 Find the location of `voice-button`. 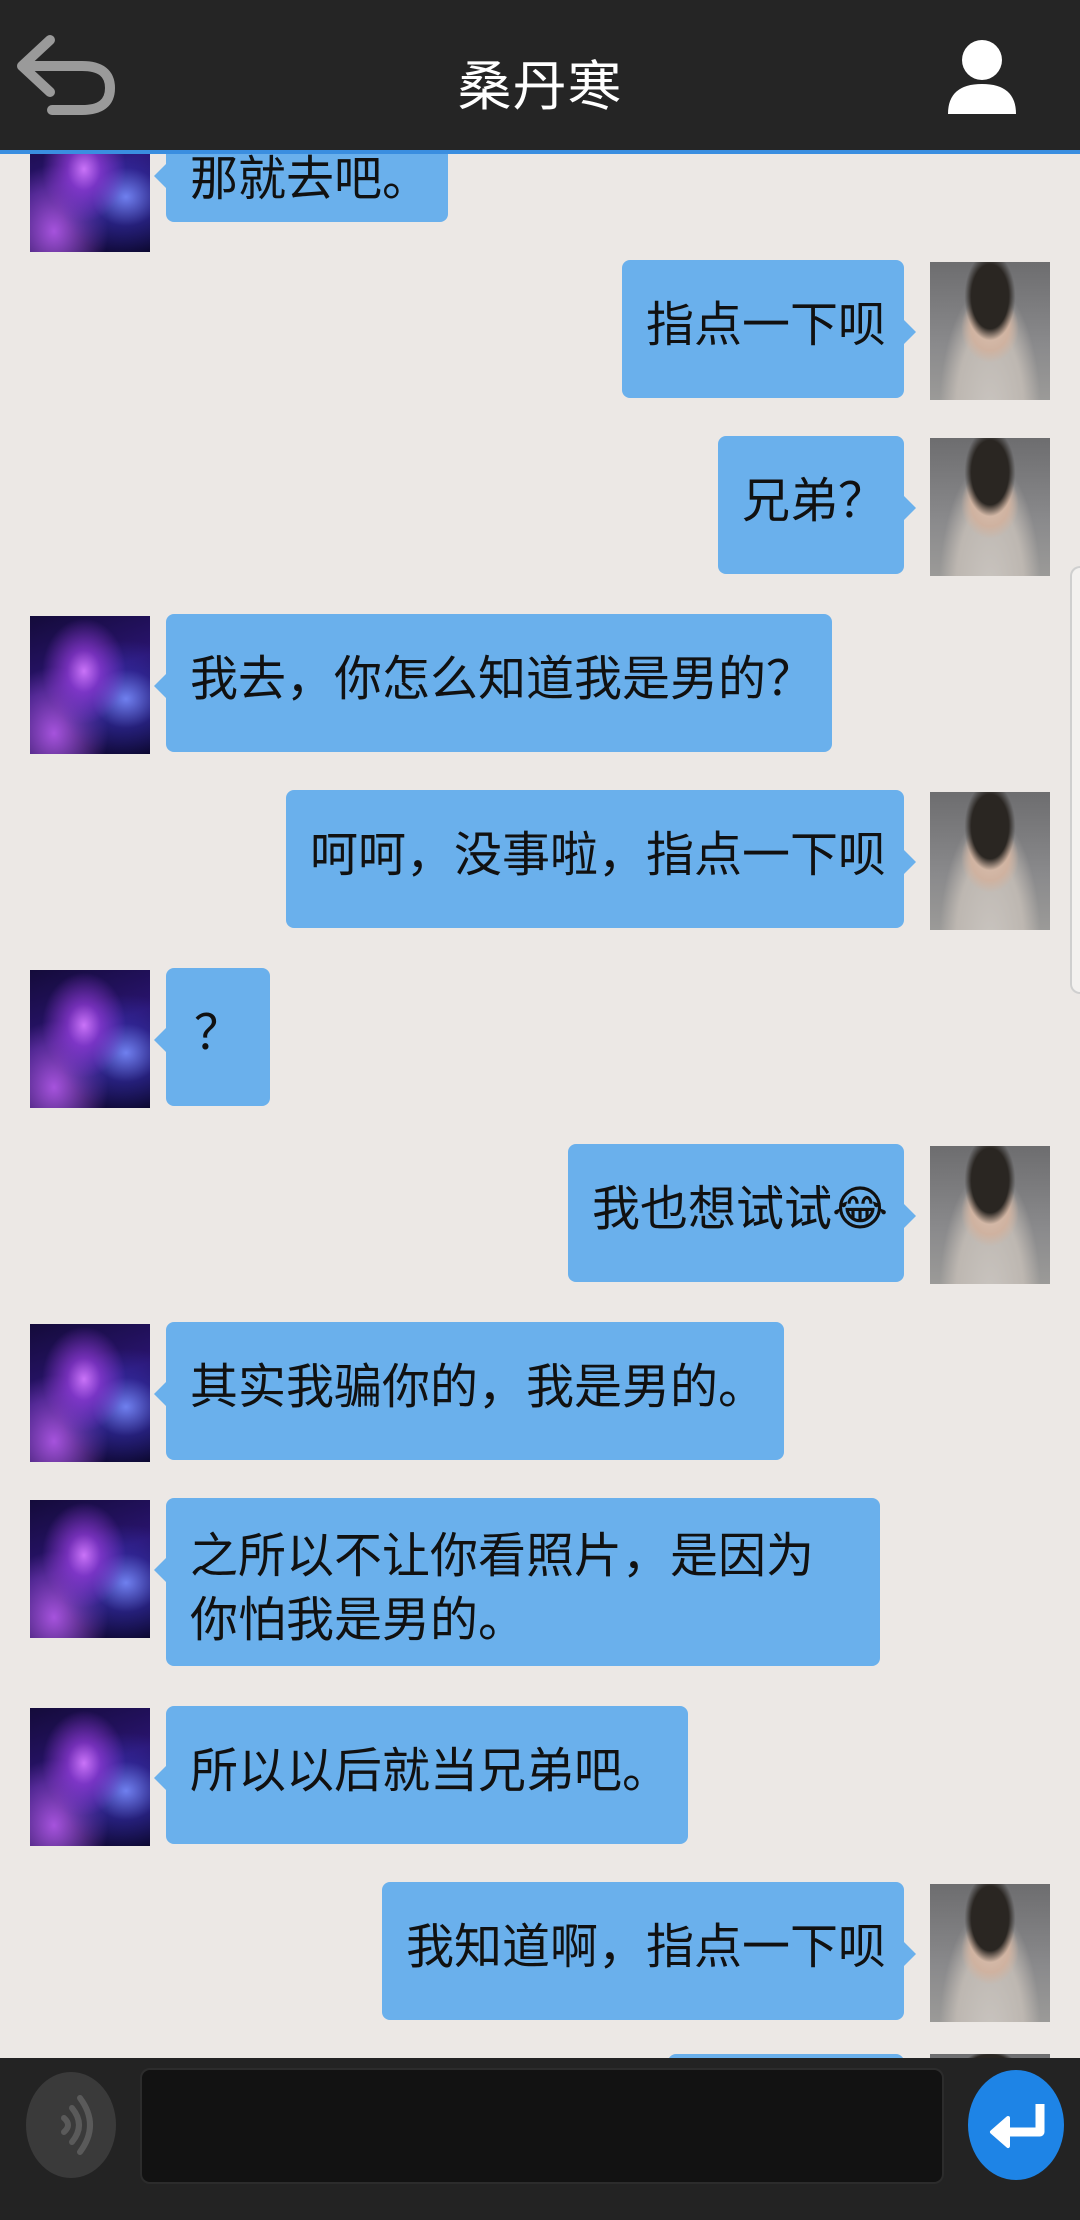

voice-button is located at coordinates (71, 2125).